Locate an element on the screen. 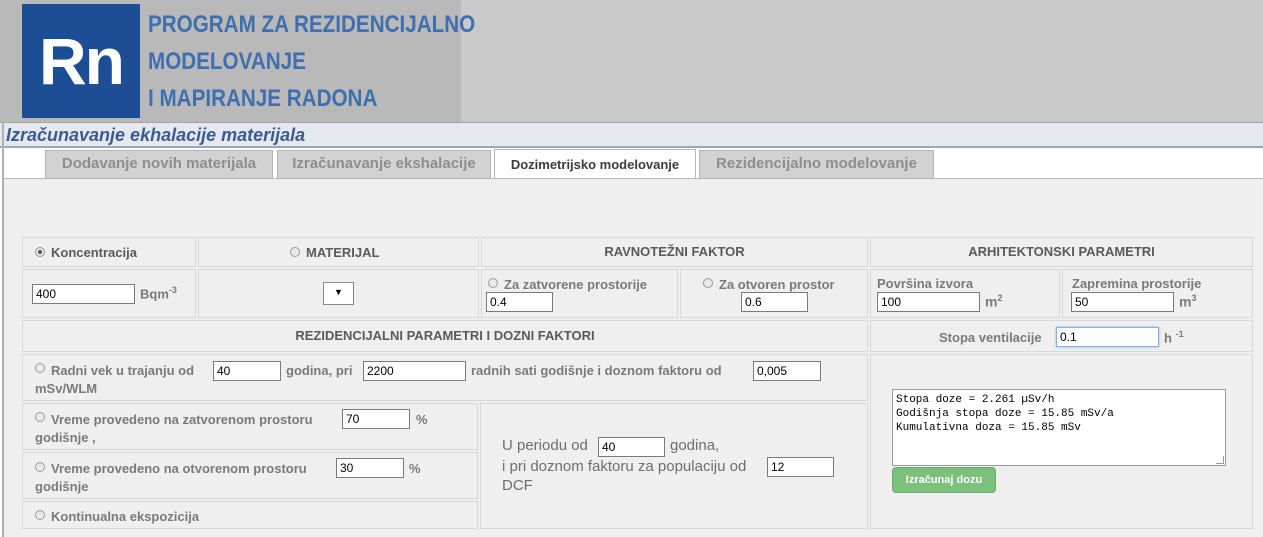 This screenshot has width=1263, height=537. otvoreni-prostor-text-1: Vreme provedeno na otvorenom prostoru is located at coordinates (179, 468).